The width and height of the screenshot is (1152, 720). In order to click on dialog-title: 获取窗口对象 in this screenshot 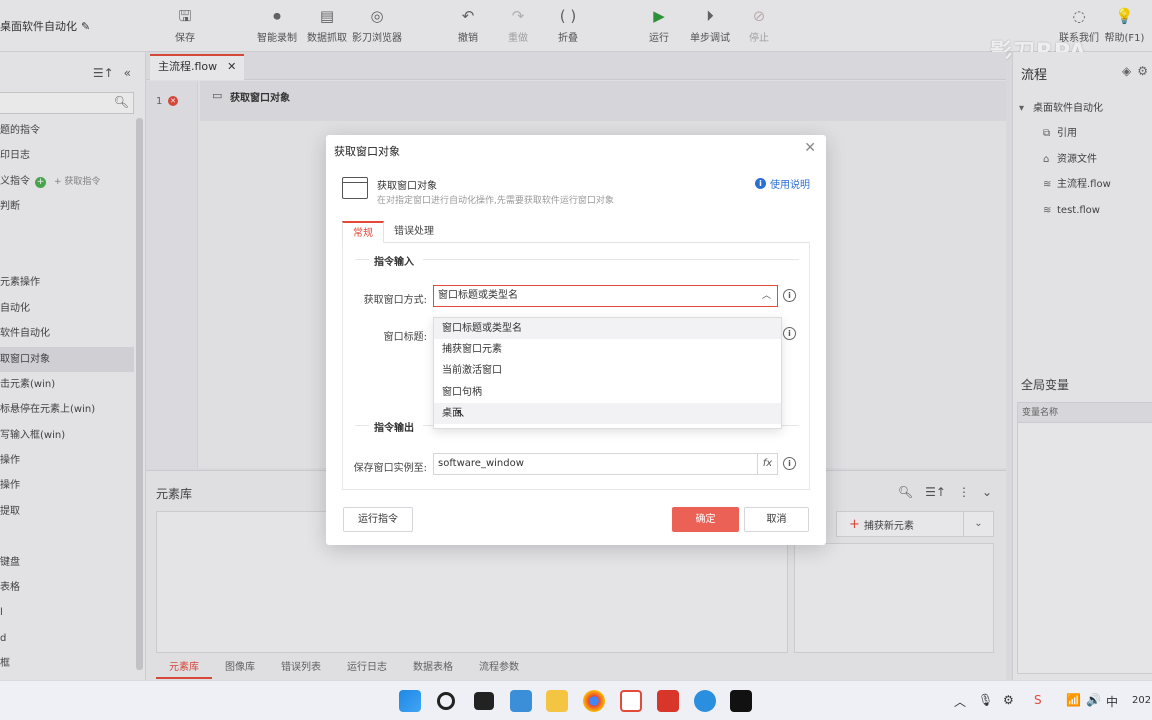, I will do `click(367, 151)`.